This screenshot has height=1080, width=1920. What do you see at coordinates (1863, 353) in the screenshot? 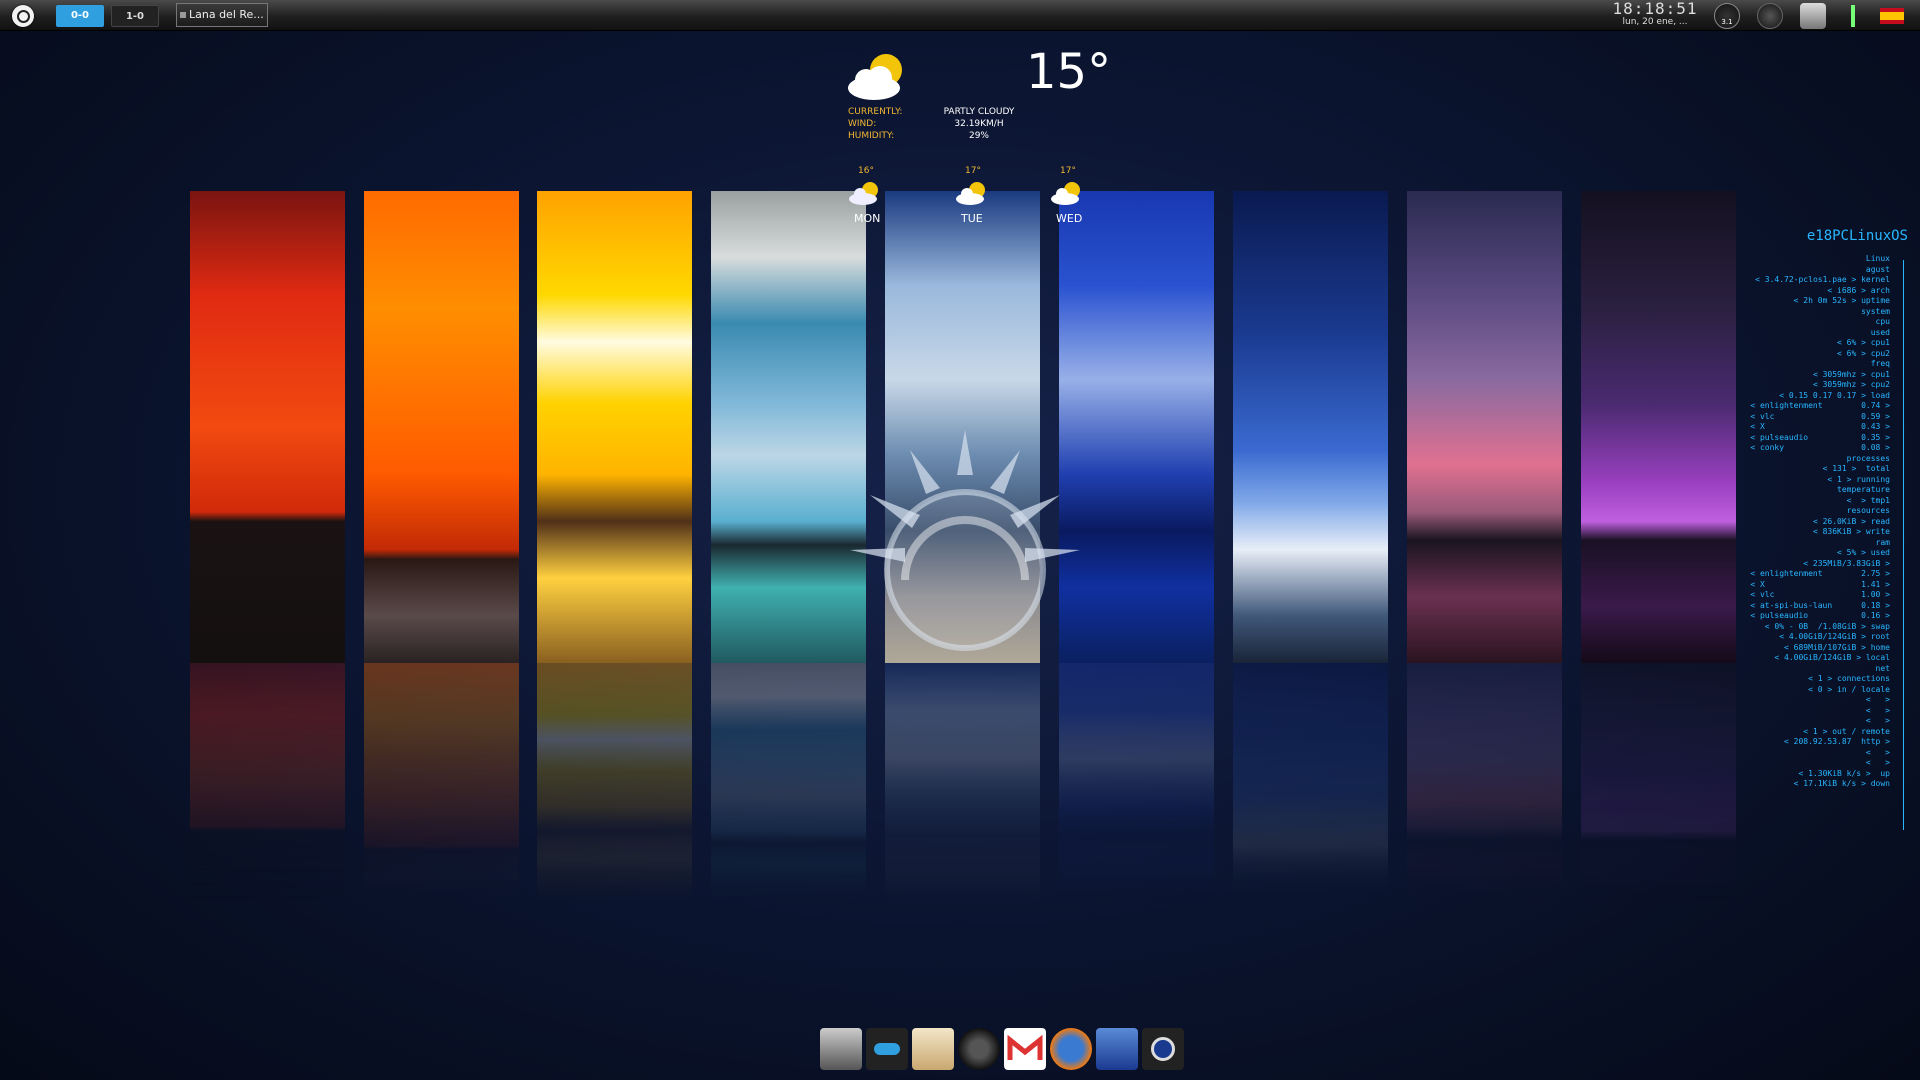
I see `conky-line: < 6% > cpu2` at bounding box center [1863, 353].